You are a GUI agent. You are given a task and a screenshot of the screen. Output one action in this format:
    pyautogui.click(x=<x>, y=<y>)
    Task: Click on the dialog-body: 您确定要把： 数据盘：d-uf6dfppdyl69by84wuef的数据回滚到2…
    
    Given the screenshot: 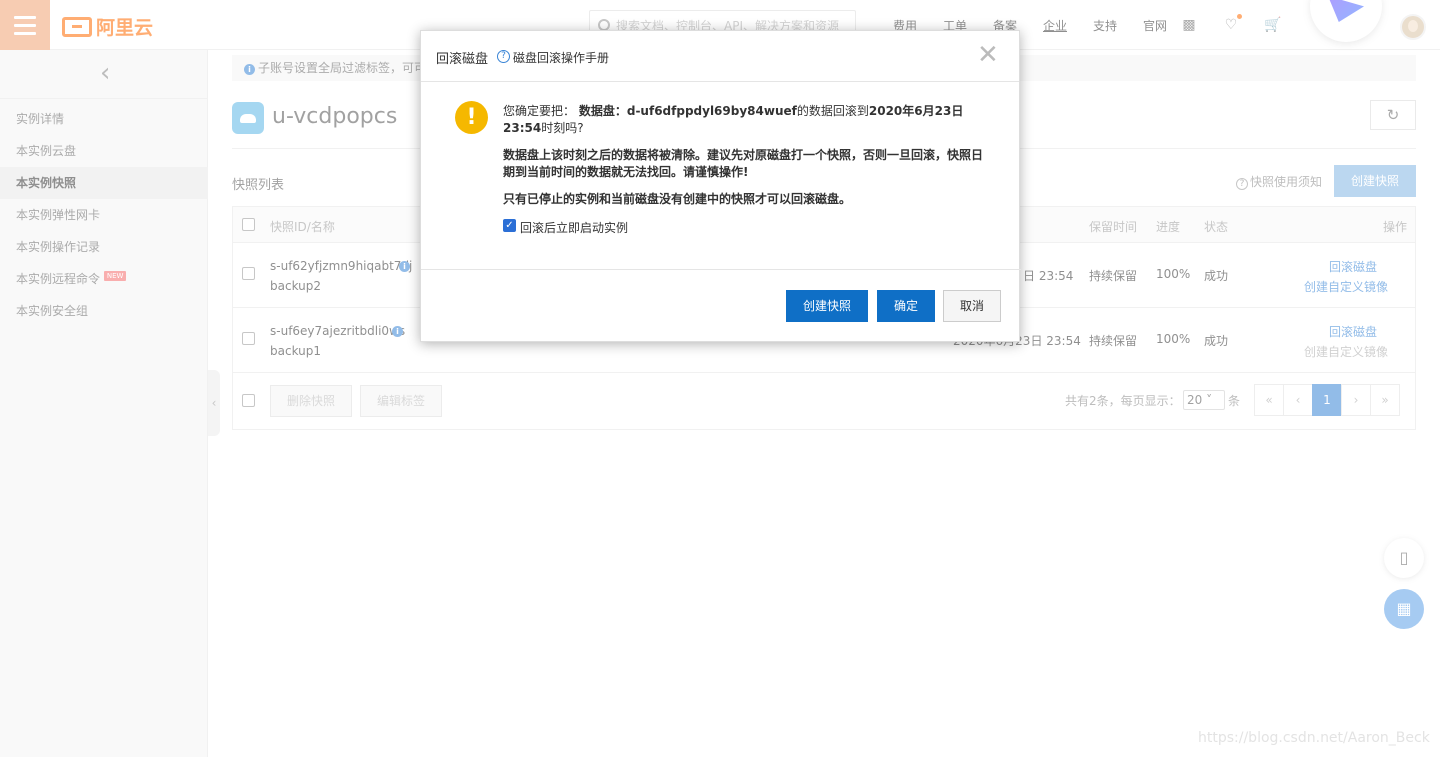 What is the action you would take?
    pyautogui.click(x=748, y=160)
    